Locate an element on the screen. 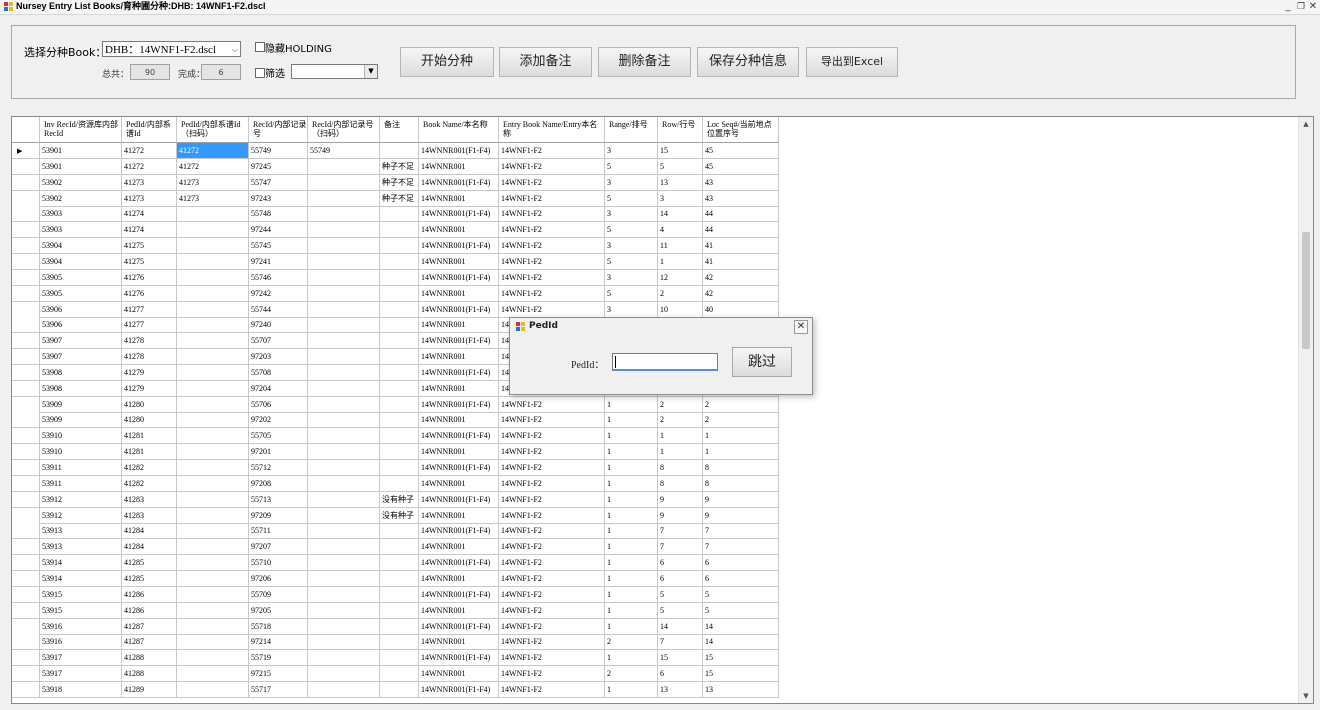 This screenshot has width=1320, height=710. grid-corner is located at coordinates (26, 130).